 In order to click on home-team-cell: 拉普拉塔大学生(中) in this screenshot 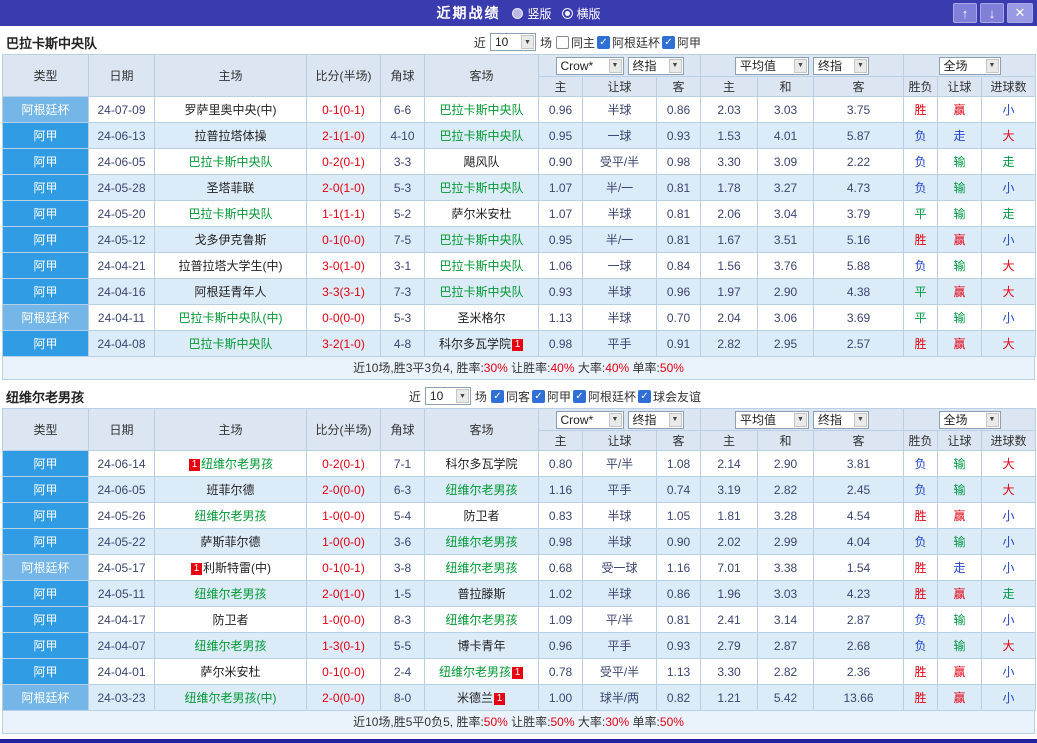, I will do `click(230, 265)`.